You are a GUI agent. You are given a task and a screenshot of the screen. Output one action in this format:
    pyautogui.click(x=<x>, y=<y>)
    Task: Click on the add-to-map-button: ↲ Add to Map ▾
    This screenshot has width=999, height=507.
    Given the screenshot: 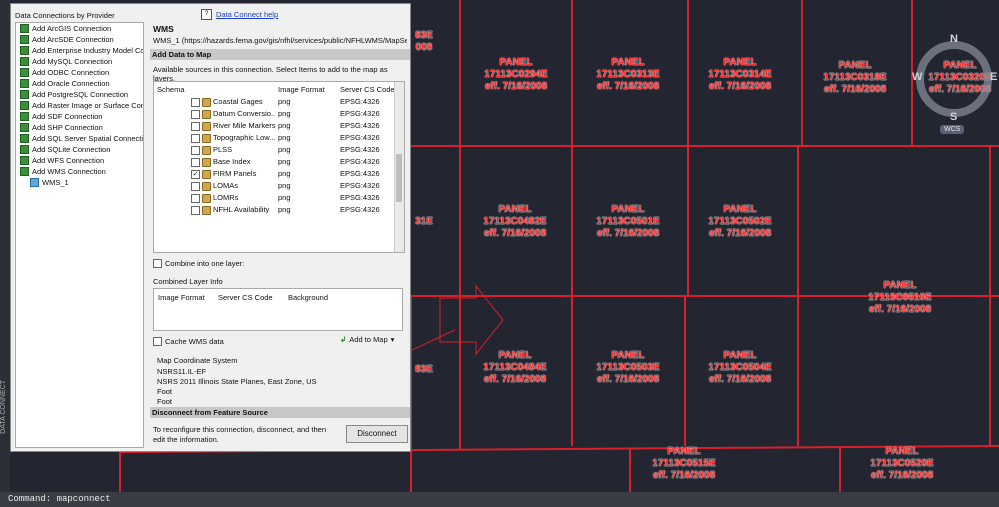 What is the action you would take?
    pyautogui.click(x=367, y=339)
    